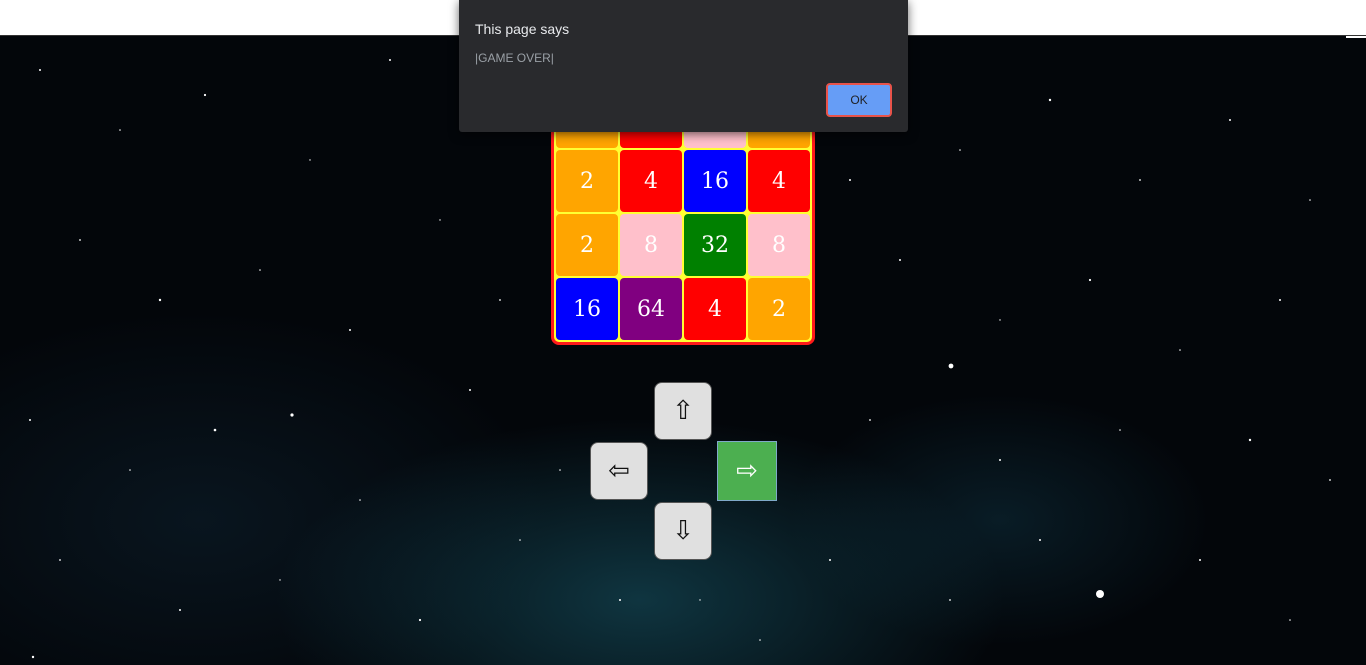 The image size is (1366, 665). I want to click on arrow-left-icon: ⇦, so click(619, 471).